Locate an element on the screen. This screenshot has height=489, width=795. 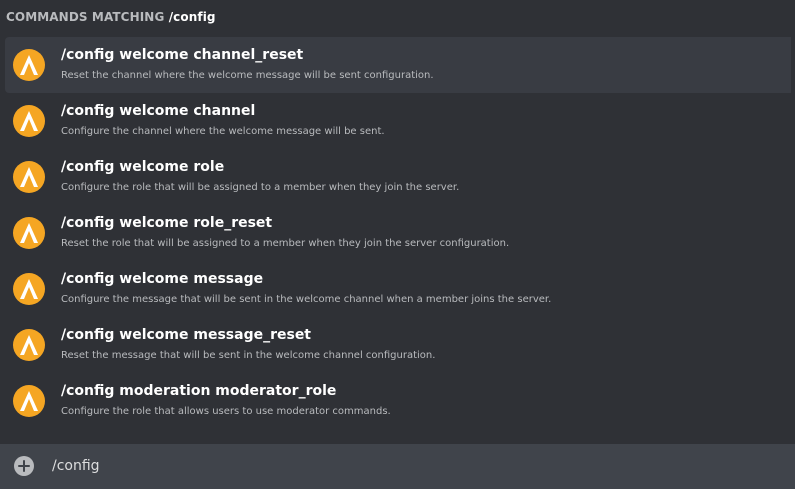
commands-header-query: /config is located at coordinates (192, 17).